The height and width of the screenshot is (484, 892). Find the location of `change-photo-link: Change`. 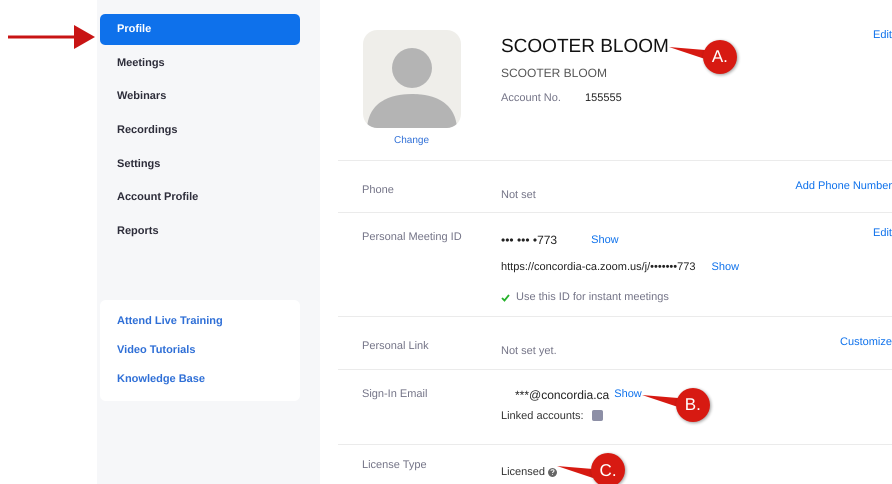

change-photo-link: Change is located at coordinates (412, 140).